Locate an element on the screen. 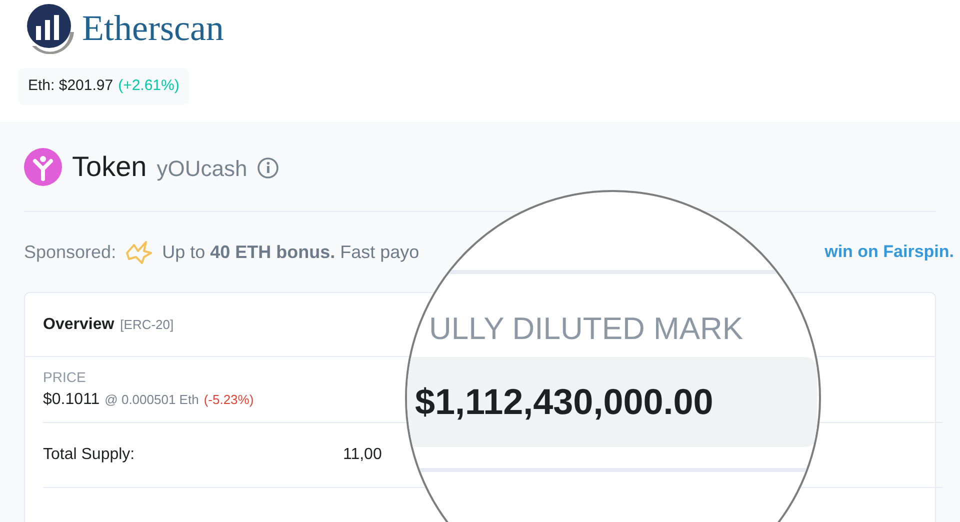 This screenshot has height=522, width=960. sponsored-label: Sponsored: is located at coordinates (70, 252).